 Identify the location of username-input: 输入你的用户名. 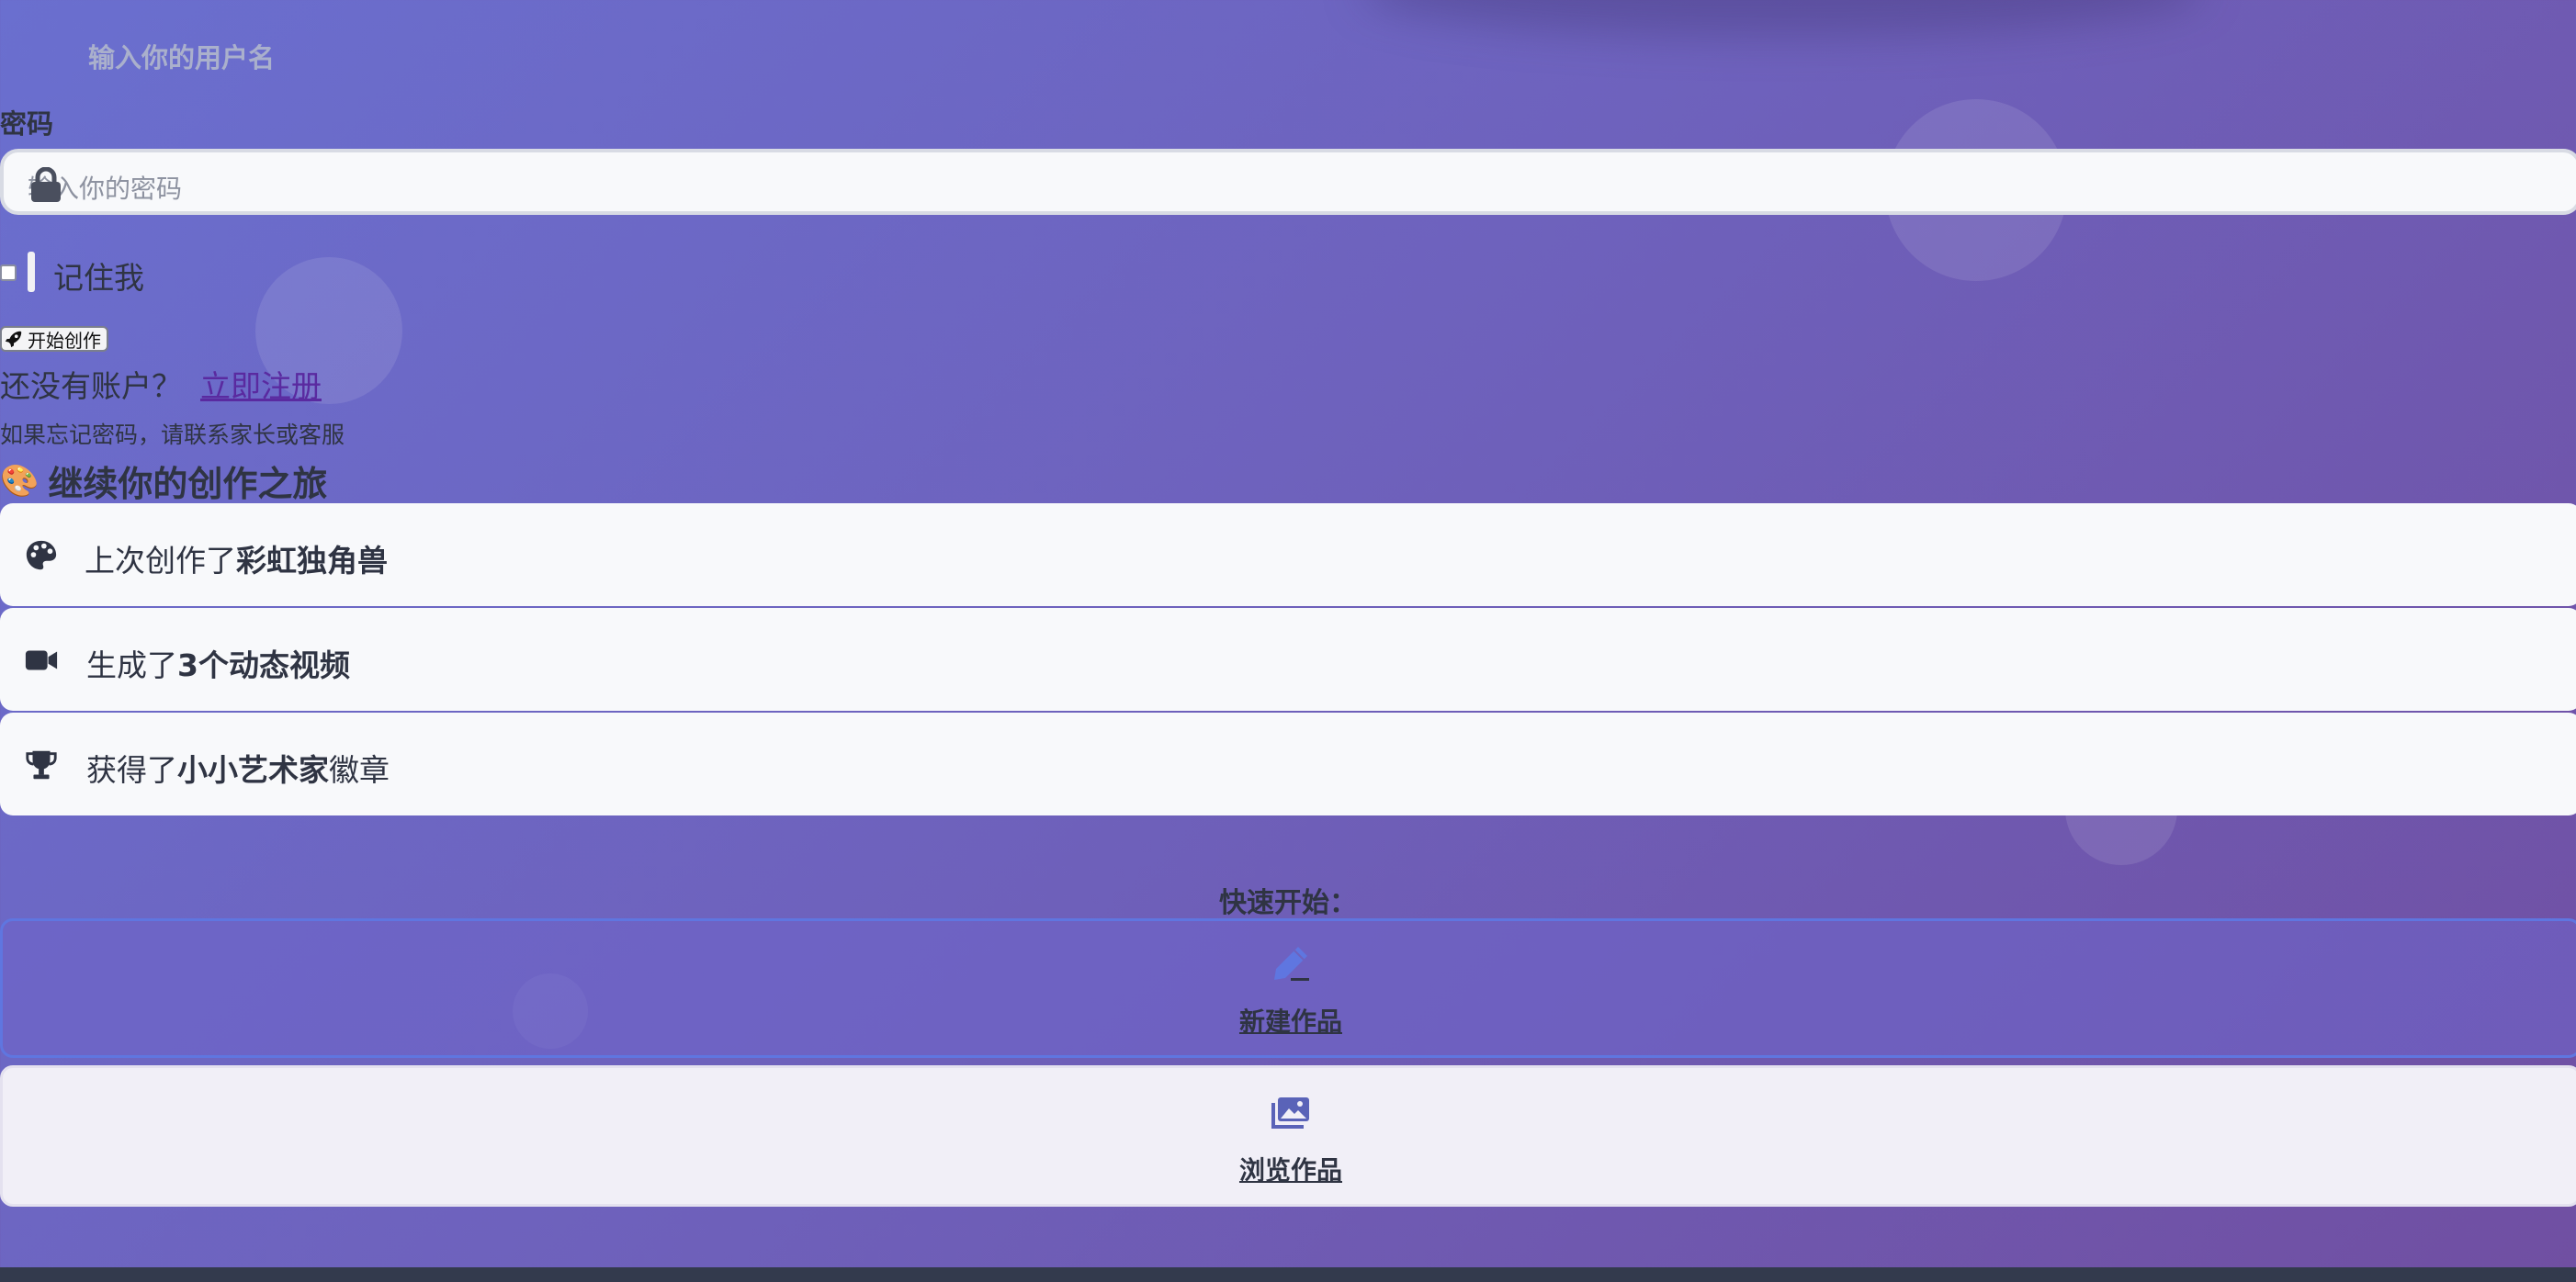
(181, 56).